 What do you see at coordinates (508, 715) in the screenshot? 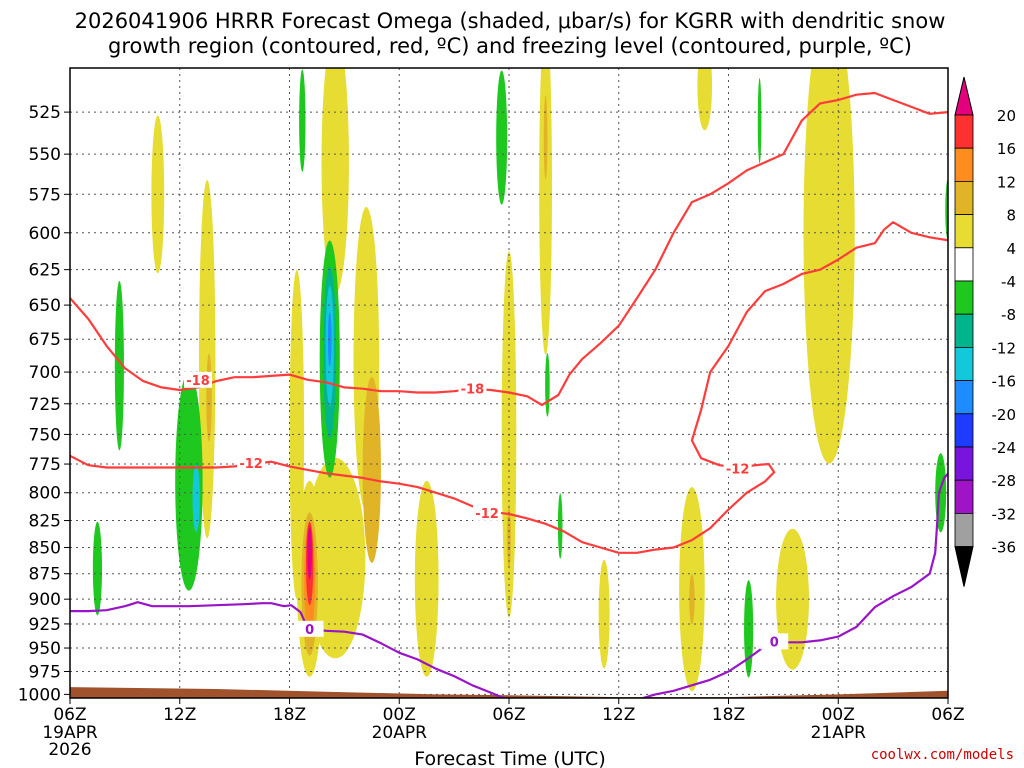
I see `x-tick-label-4: 06Z` at bounding box center [508, 715].